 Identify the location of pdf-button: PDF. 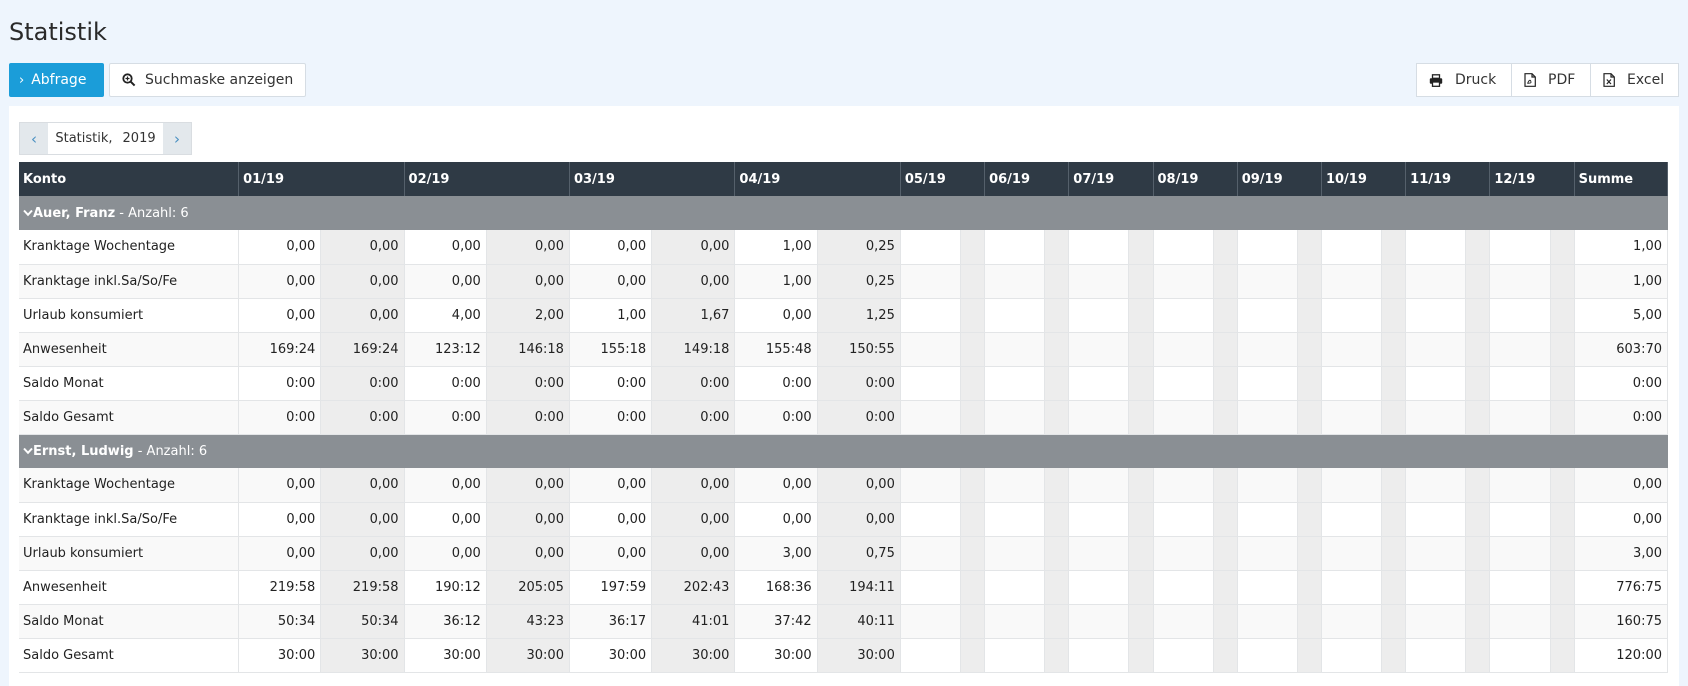
(1550, 80).